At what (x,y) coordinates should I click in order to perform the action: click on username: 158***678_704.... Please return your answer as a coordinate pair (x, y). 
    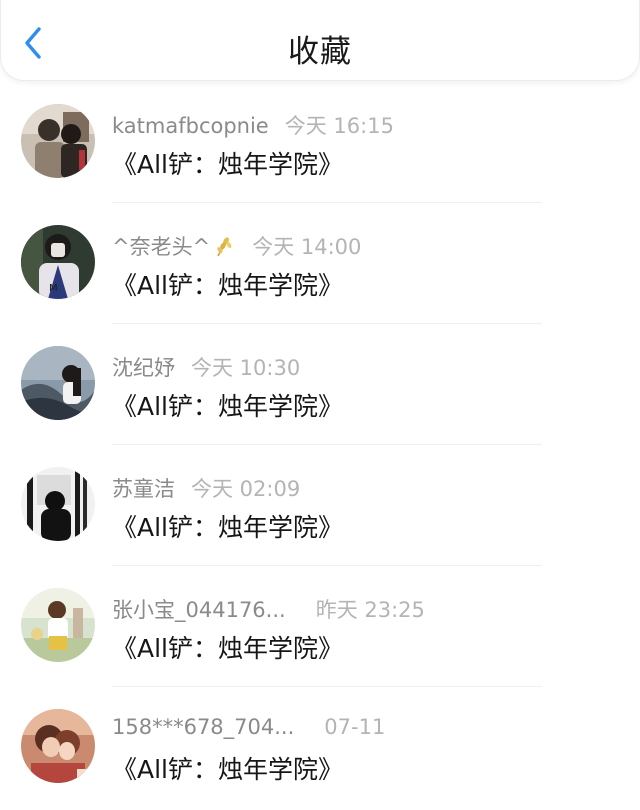
    Looking at the image, I should click on (203, 727).